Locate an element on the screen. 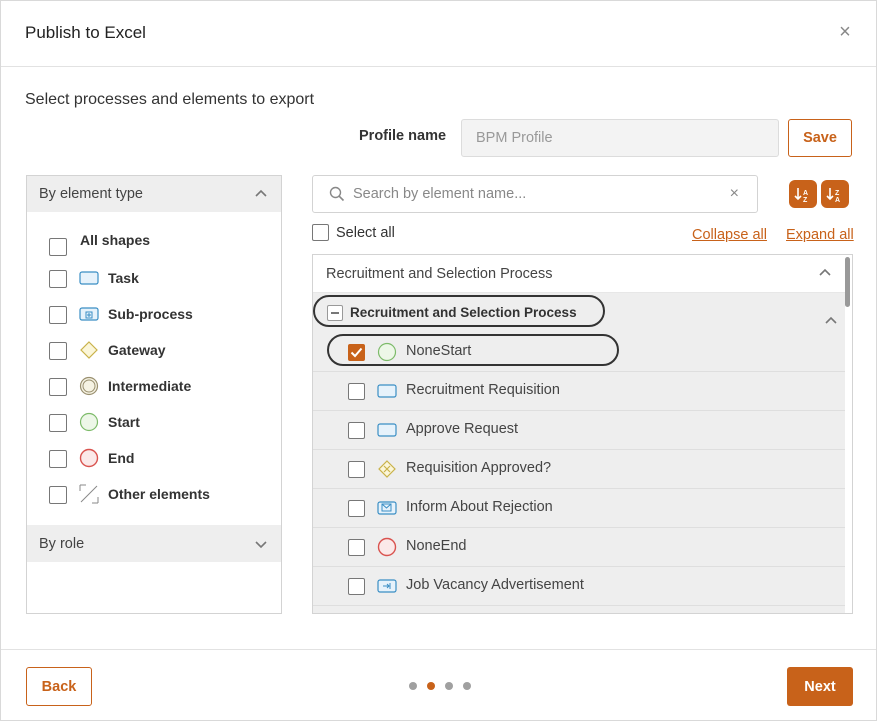 The height and width of the screenshot is (721, 877). tree-root-row: Recruitment and Selection Process is located at coordinates (579, 274).